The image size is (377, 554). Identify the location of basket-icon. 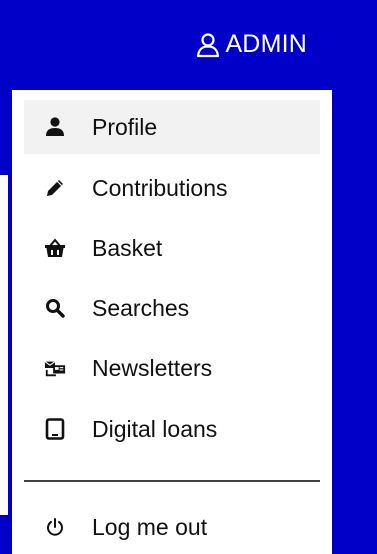
(55, 248).